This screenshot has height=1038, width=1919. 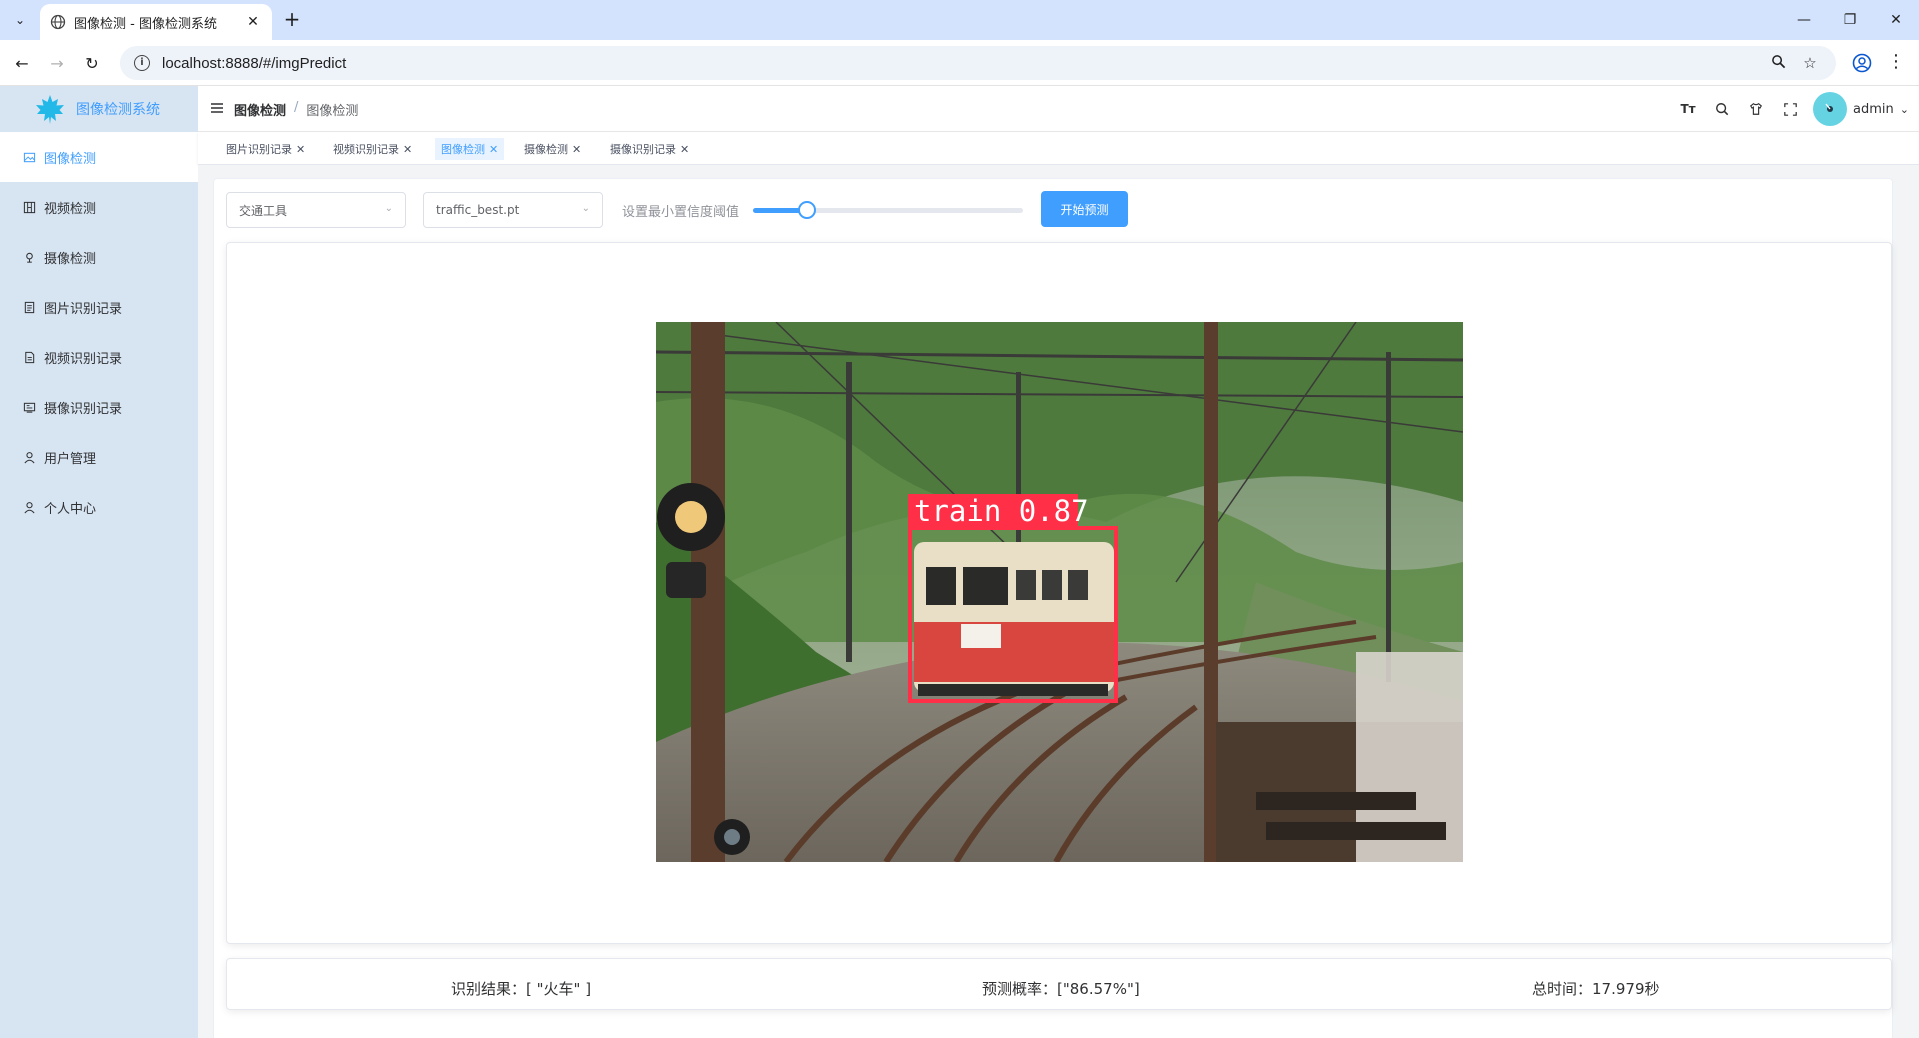 What do you see at coordinates (1058, 148) in the screenshot?
I see `tags-view: 图片识别记录 ✕ 视频识别记录 ✕ 图像检测 ✕ 摄像检测 ✕ 摄像识别记录 ✕` at bounding box center [1058, 148].